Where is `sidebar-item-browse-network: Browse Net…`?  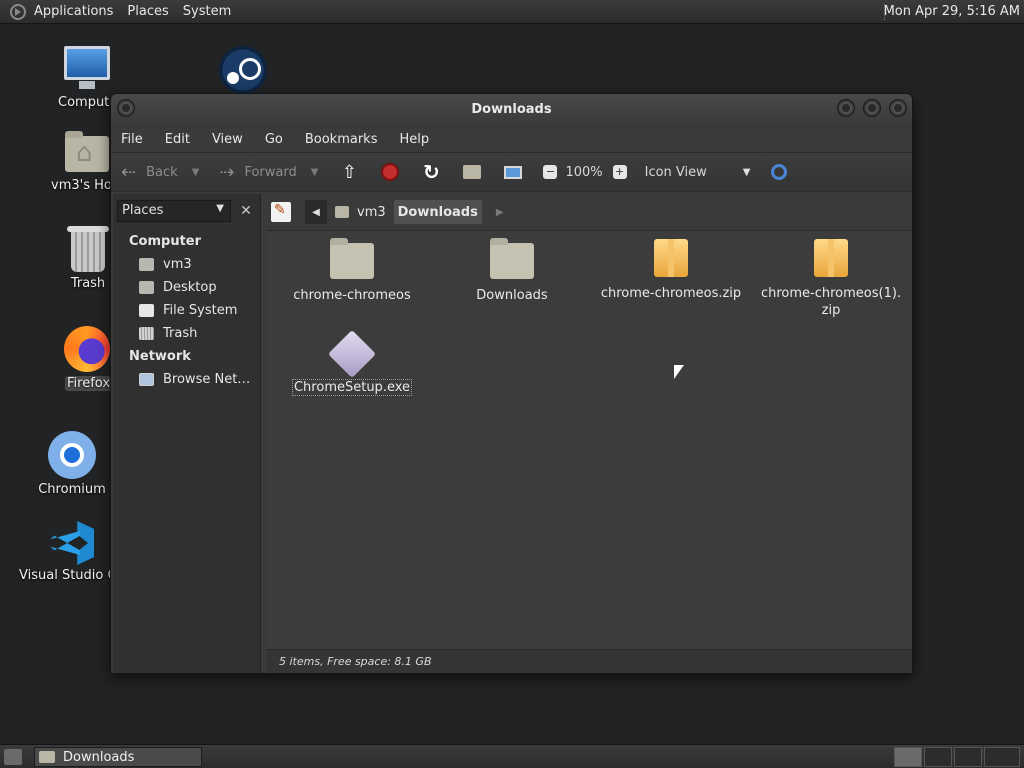
sidebar-item-browse-network: Browse Net… is located at coordinates (194, 379).